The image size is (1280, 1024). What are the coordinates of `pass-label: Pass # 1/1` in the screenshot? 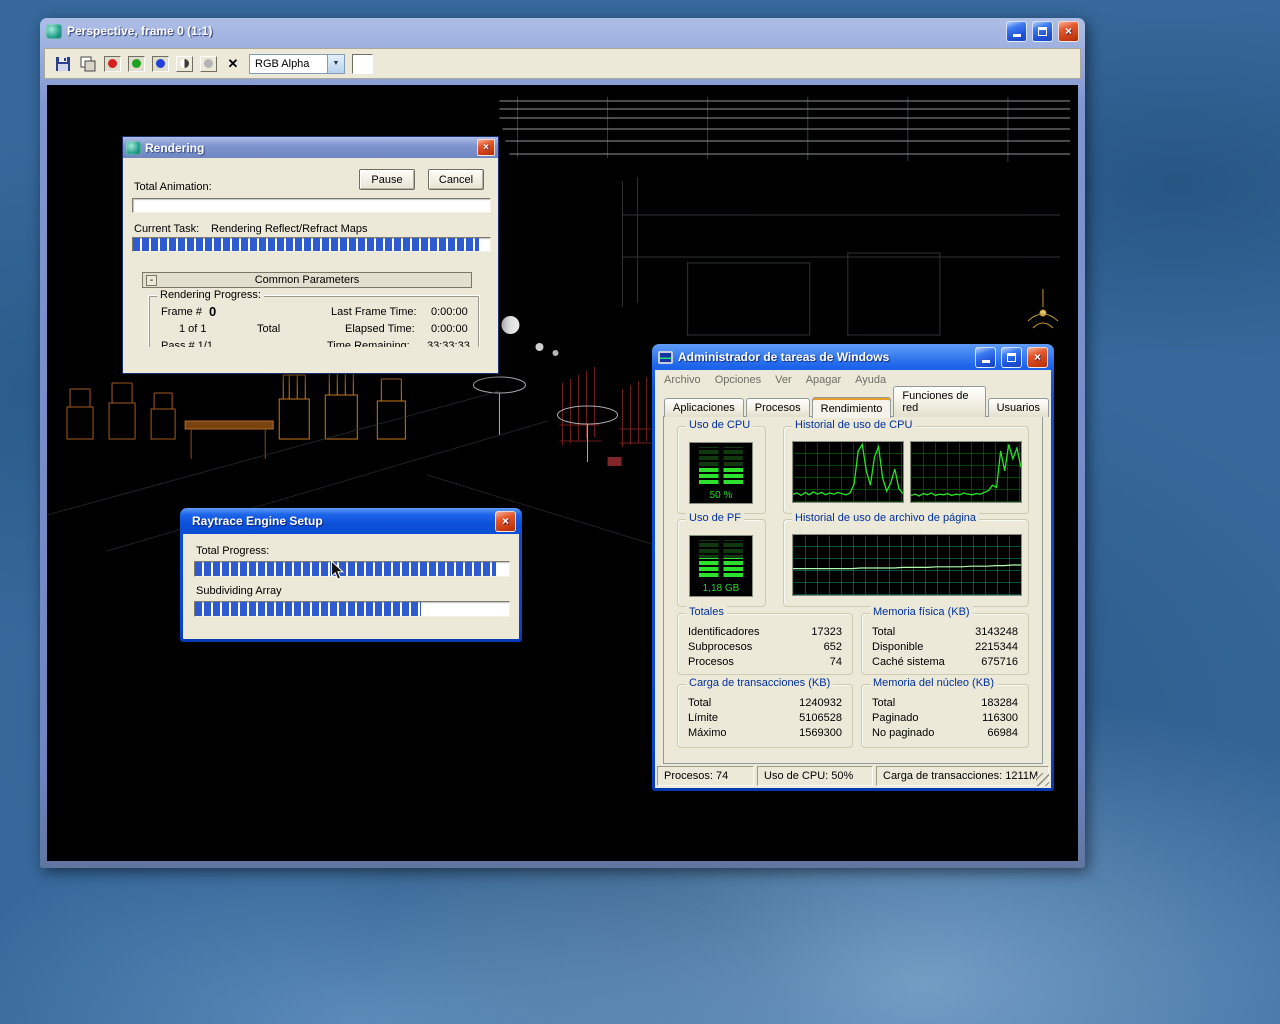 It's located at (187, 343).